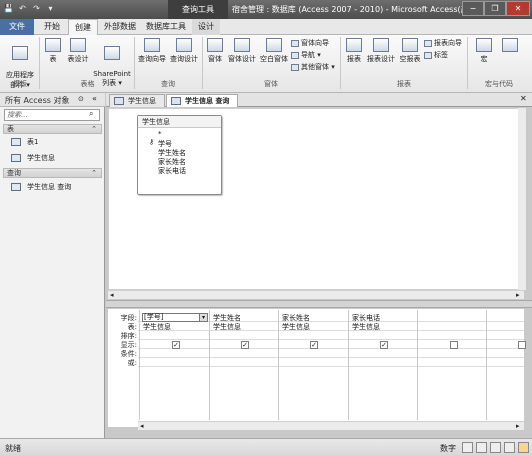 The height and width of the screenshot is (456, 532). What do you see at coordinates (316, 294) in the screenshot?
I see `upper-horizontal-scrollbar: ◂ ▸` at bounding box center [316, 294].